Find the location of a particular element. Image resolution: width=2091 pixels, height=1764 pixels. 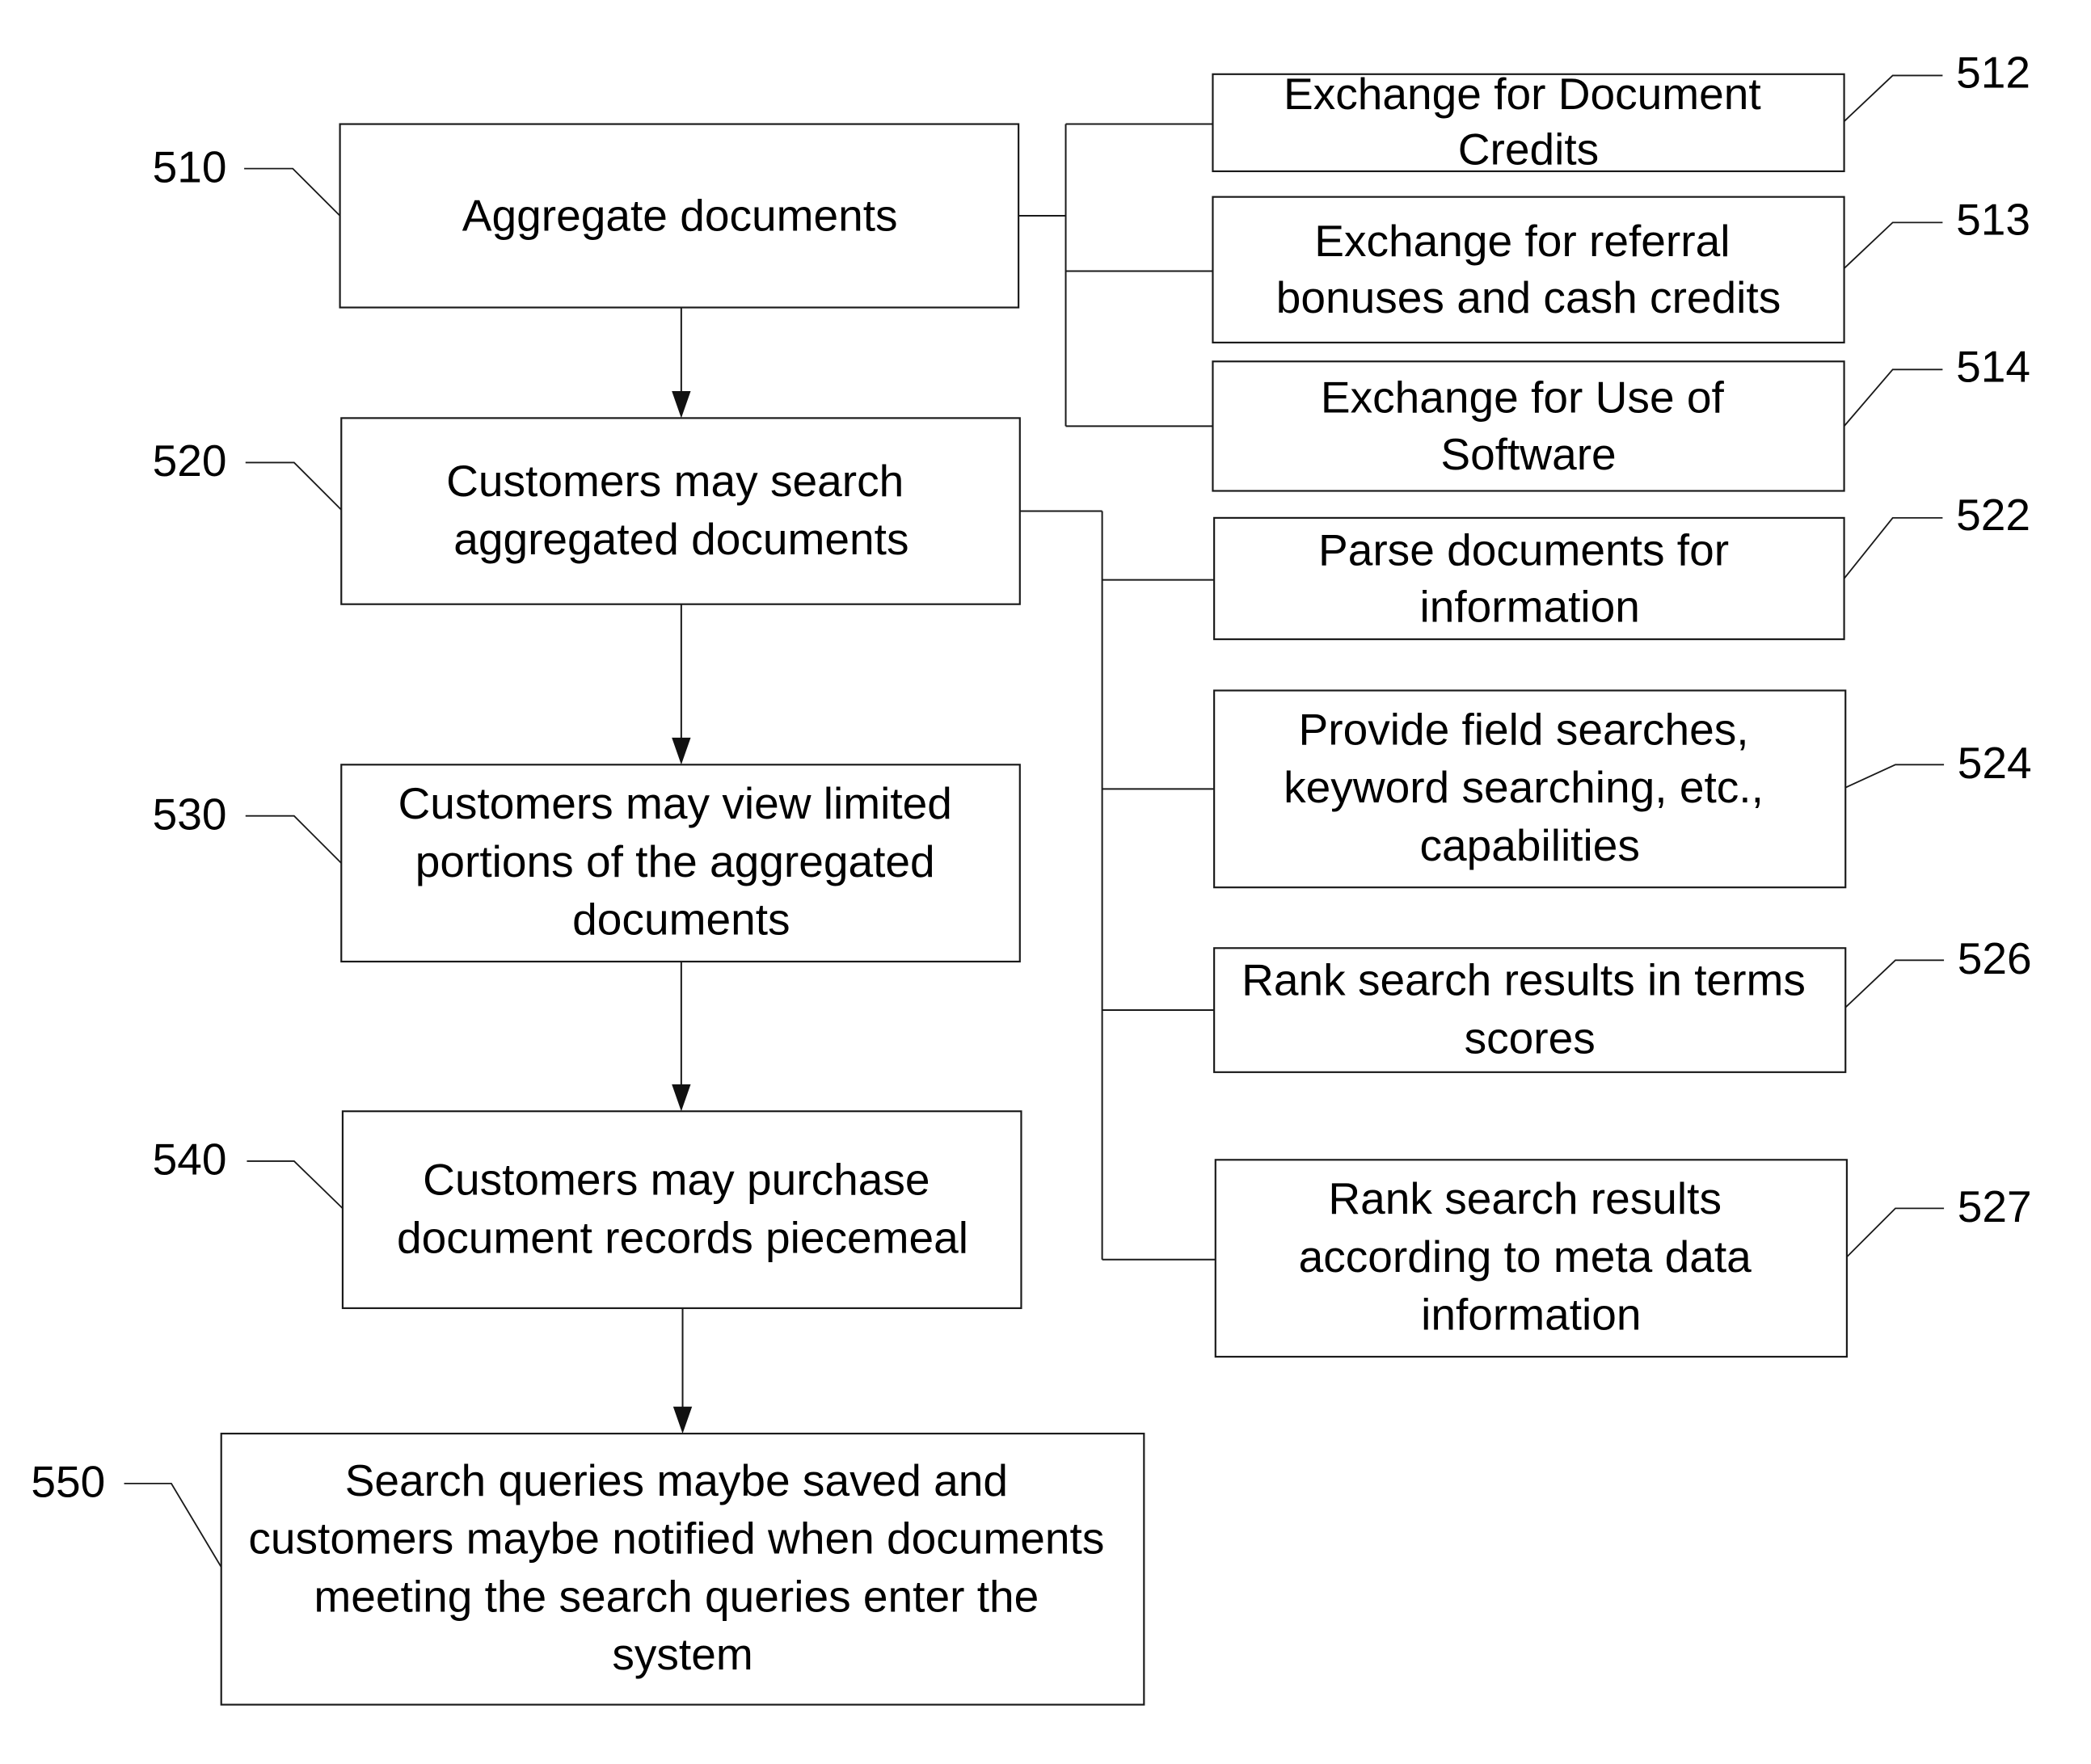

ref-514: 514 is located at coordinates (1993, 366).